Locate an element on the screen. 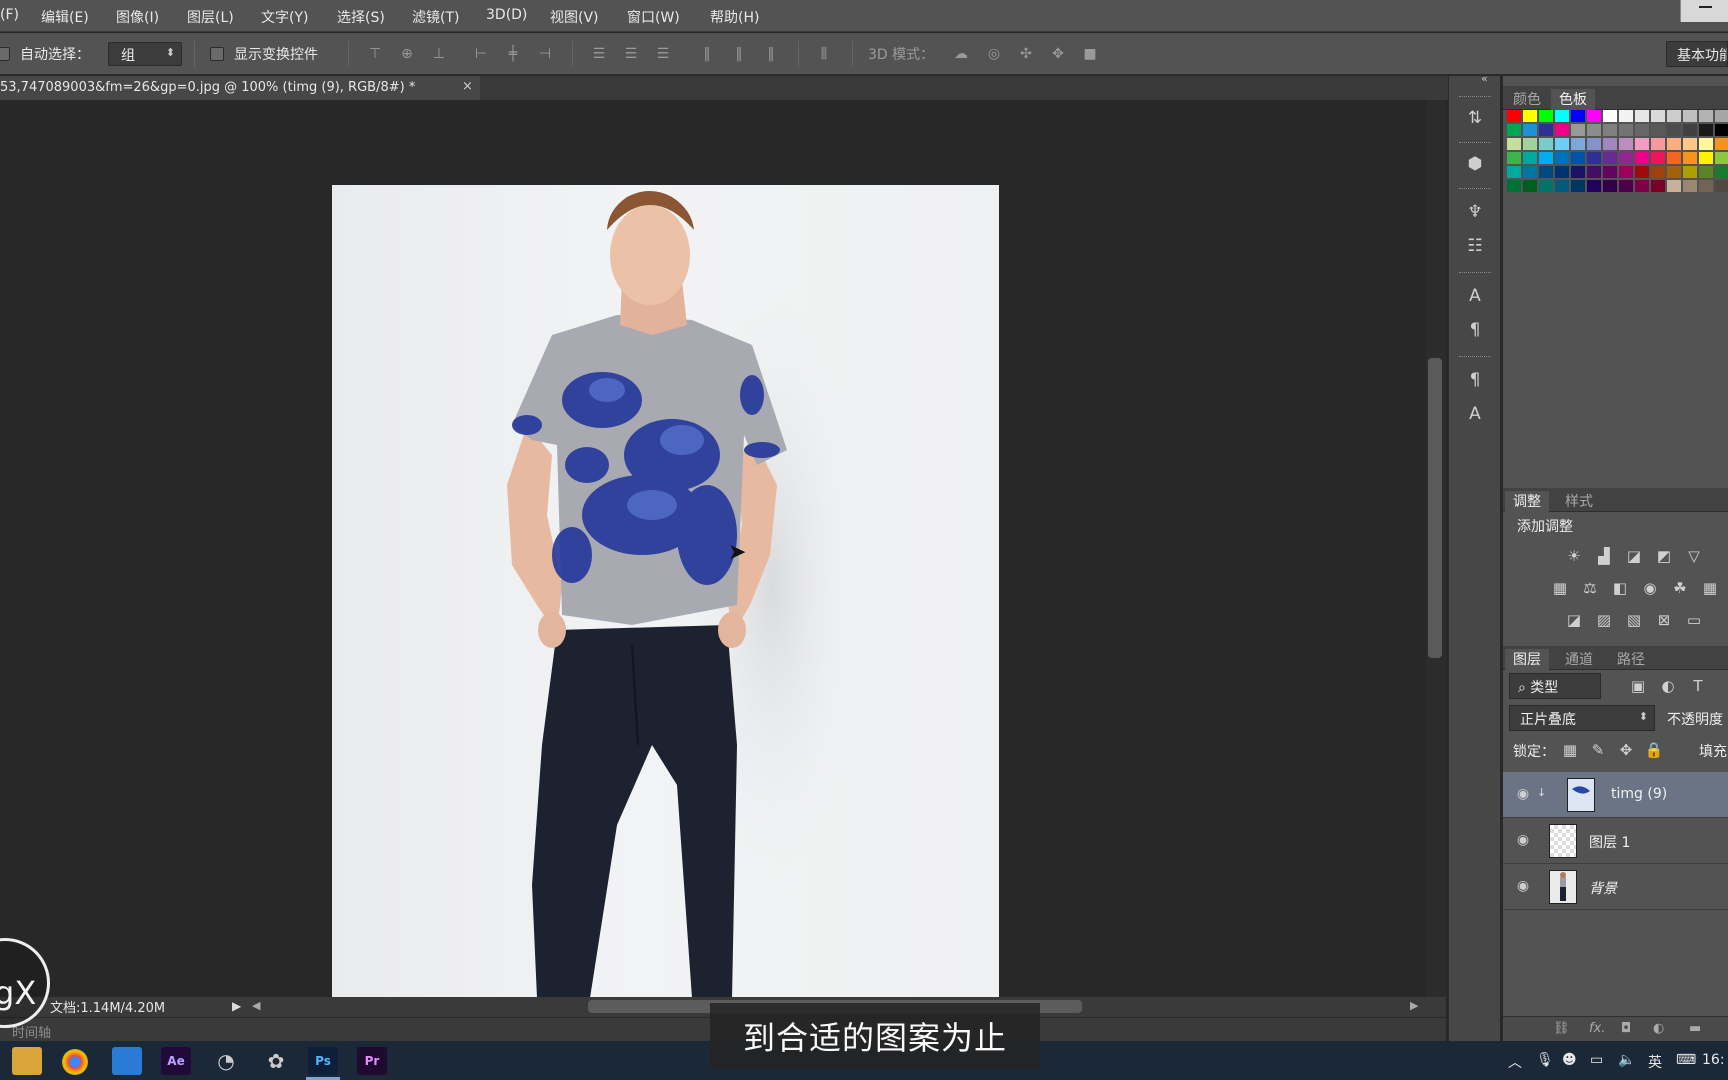 The width and height of the screenshot is (1728, 1080). menu-layer: 图层(L) is located at coordinates (210, 17).